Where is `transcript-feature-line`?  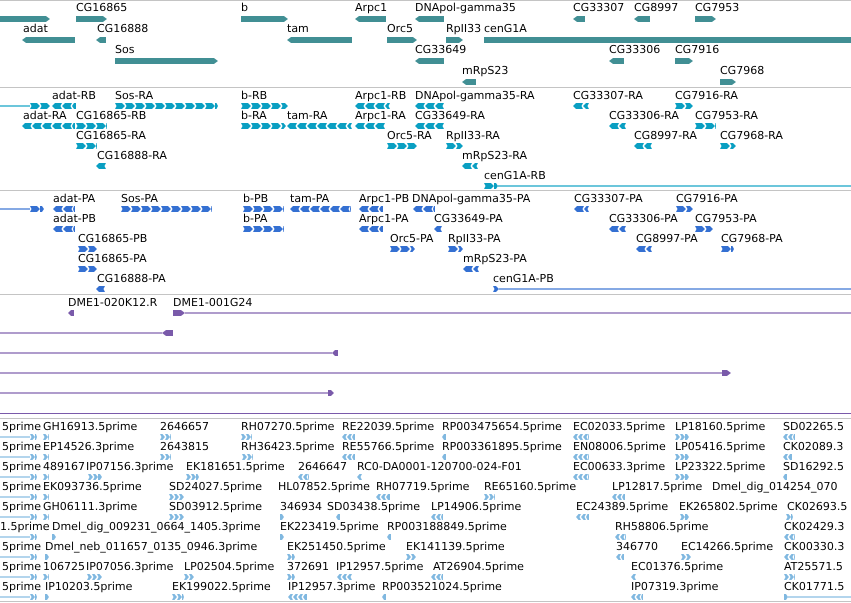 transcript-feature-line is located at coordinates (667, 186).